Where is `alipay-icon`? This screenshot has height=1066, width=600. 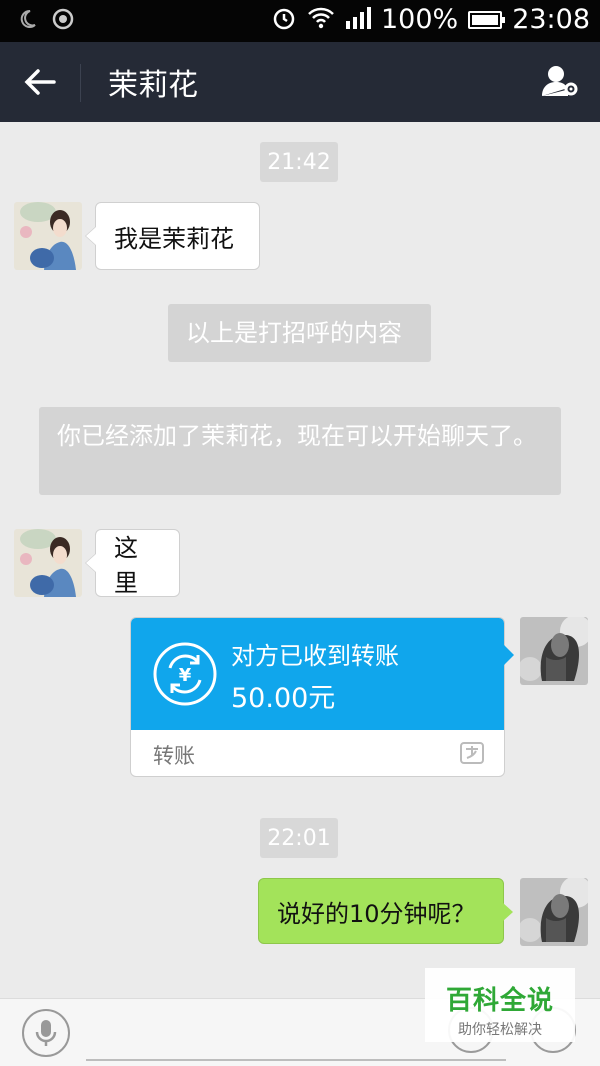
alipay-icon is located at coordinates (472, 753).